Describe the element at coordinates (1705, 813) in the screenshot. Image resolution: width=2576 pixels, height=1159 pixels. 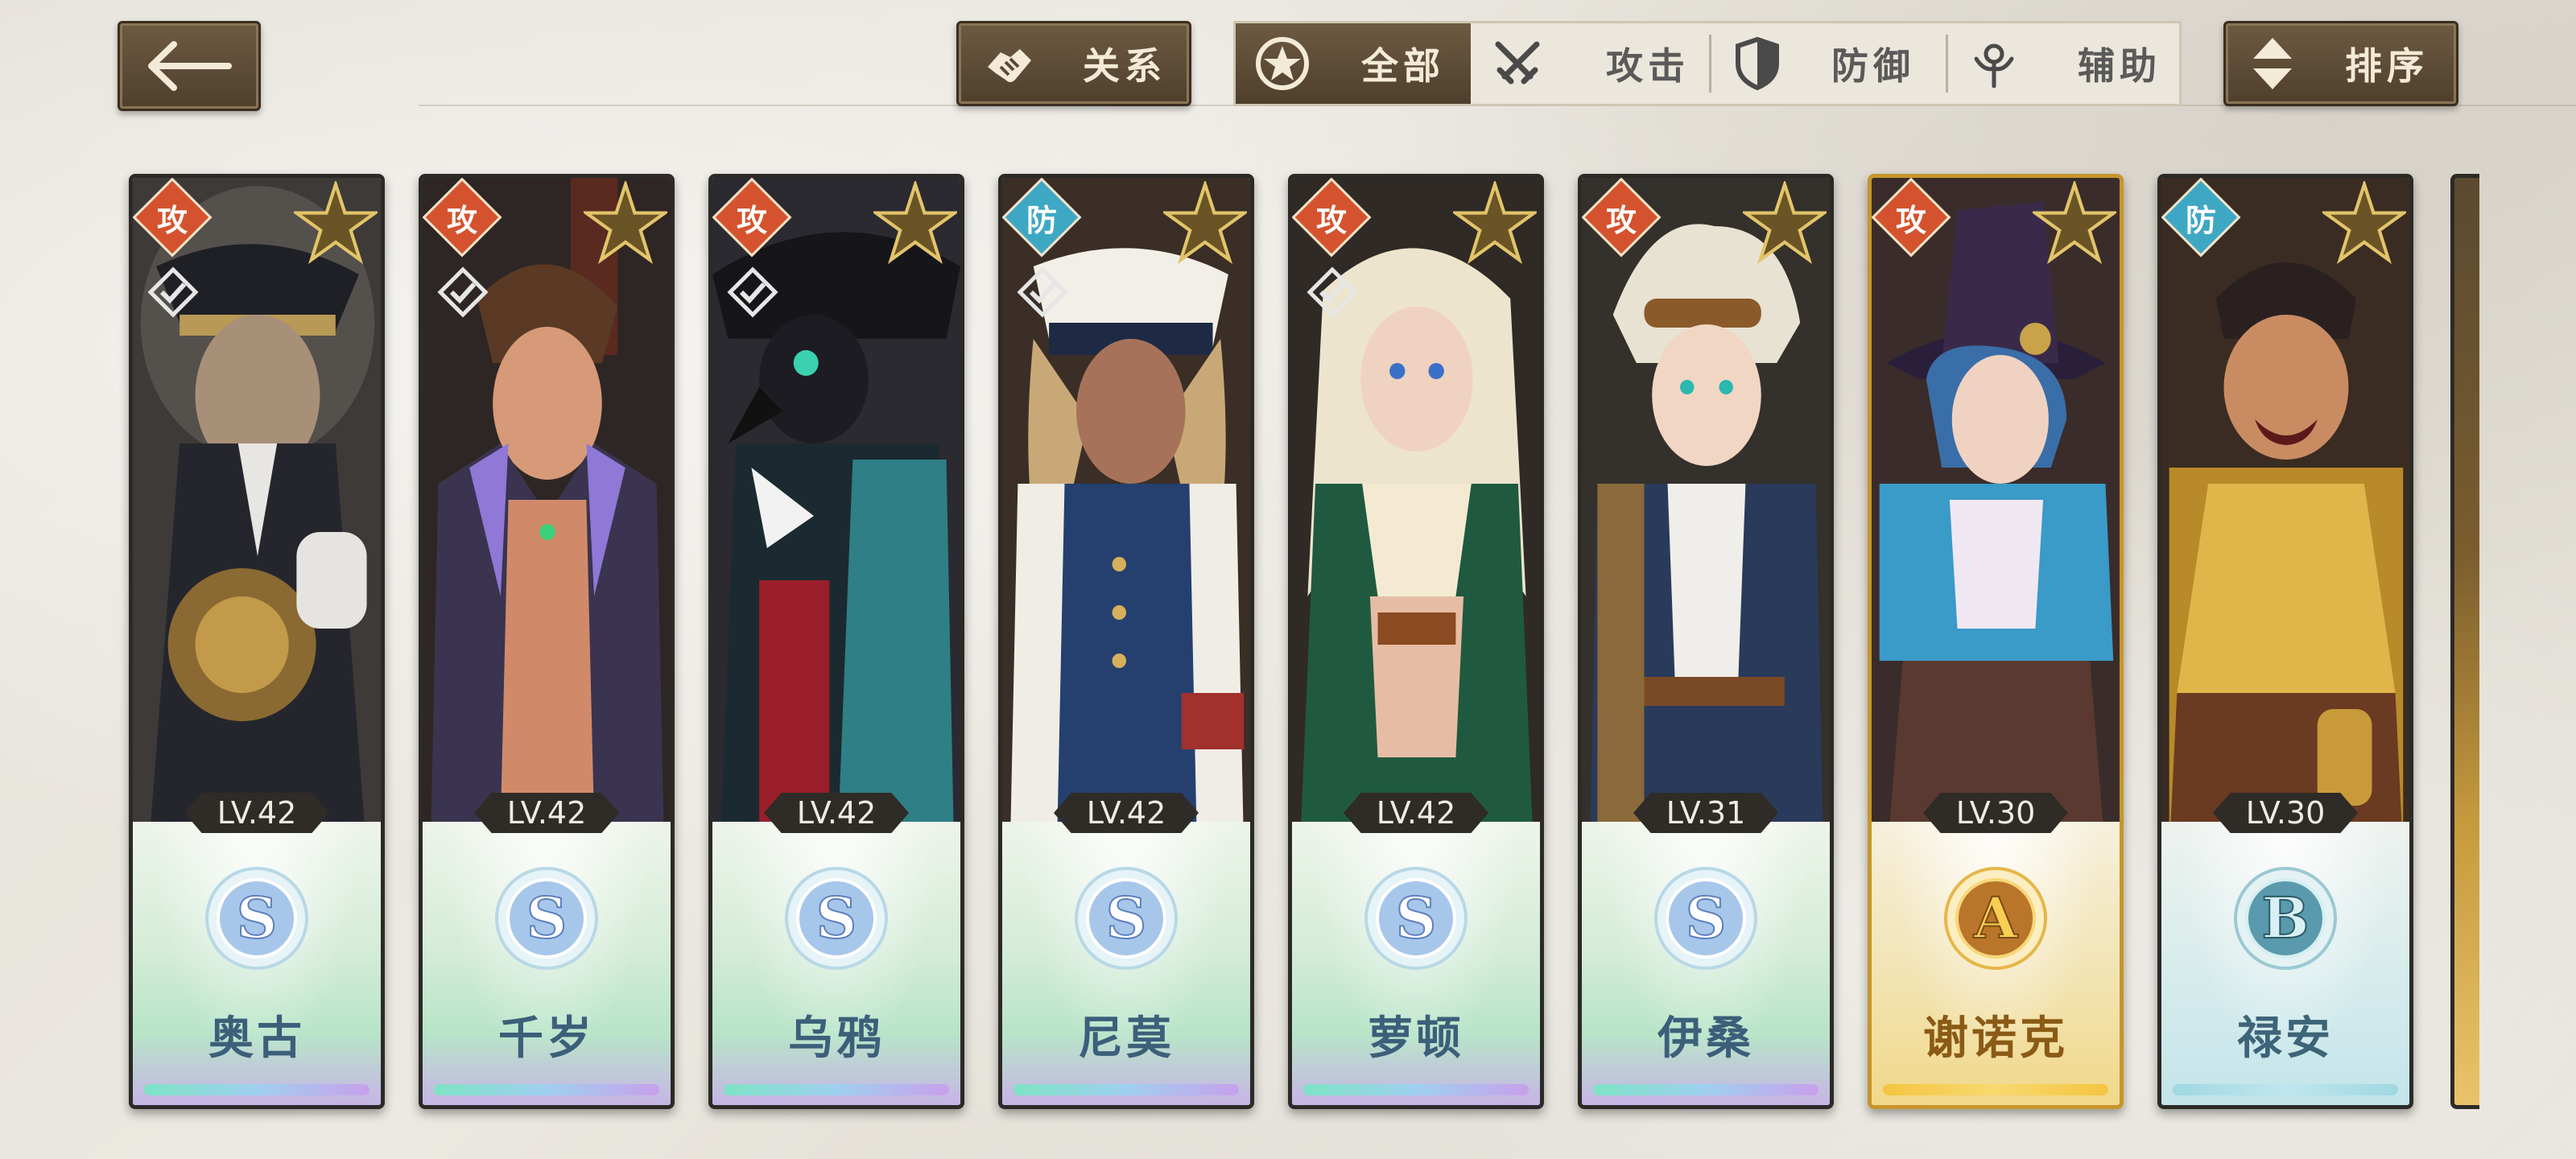
I see `level-label: LV.31` at that location.